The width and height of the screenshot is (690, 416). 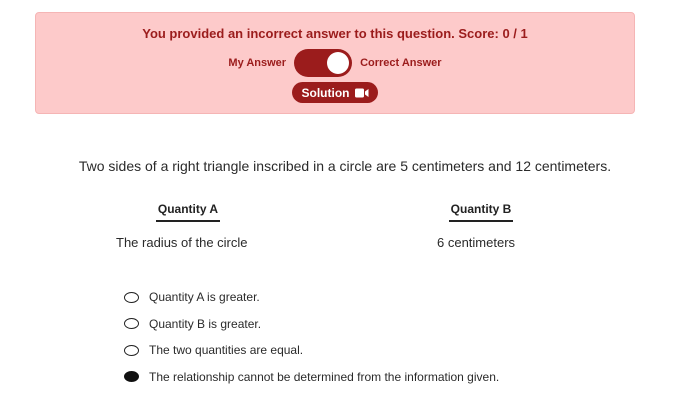 What do you see at coordinates (182, 242) in the screenshot?
I see `quantity-a-value: The radius of the circle` at bounding box center [182, 242].